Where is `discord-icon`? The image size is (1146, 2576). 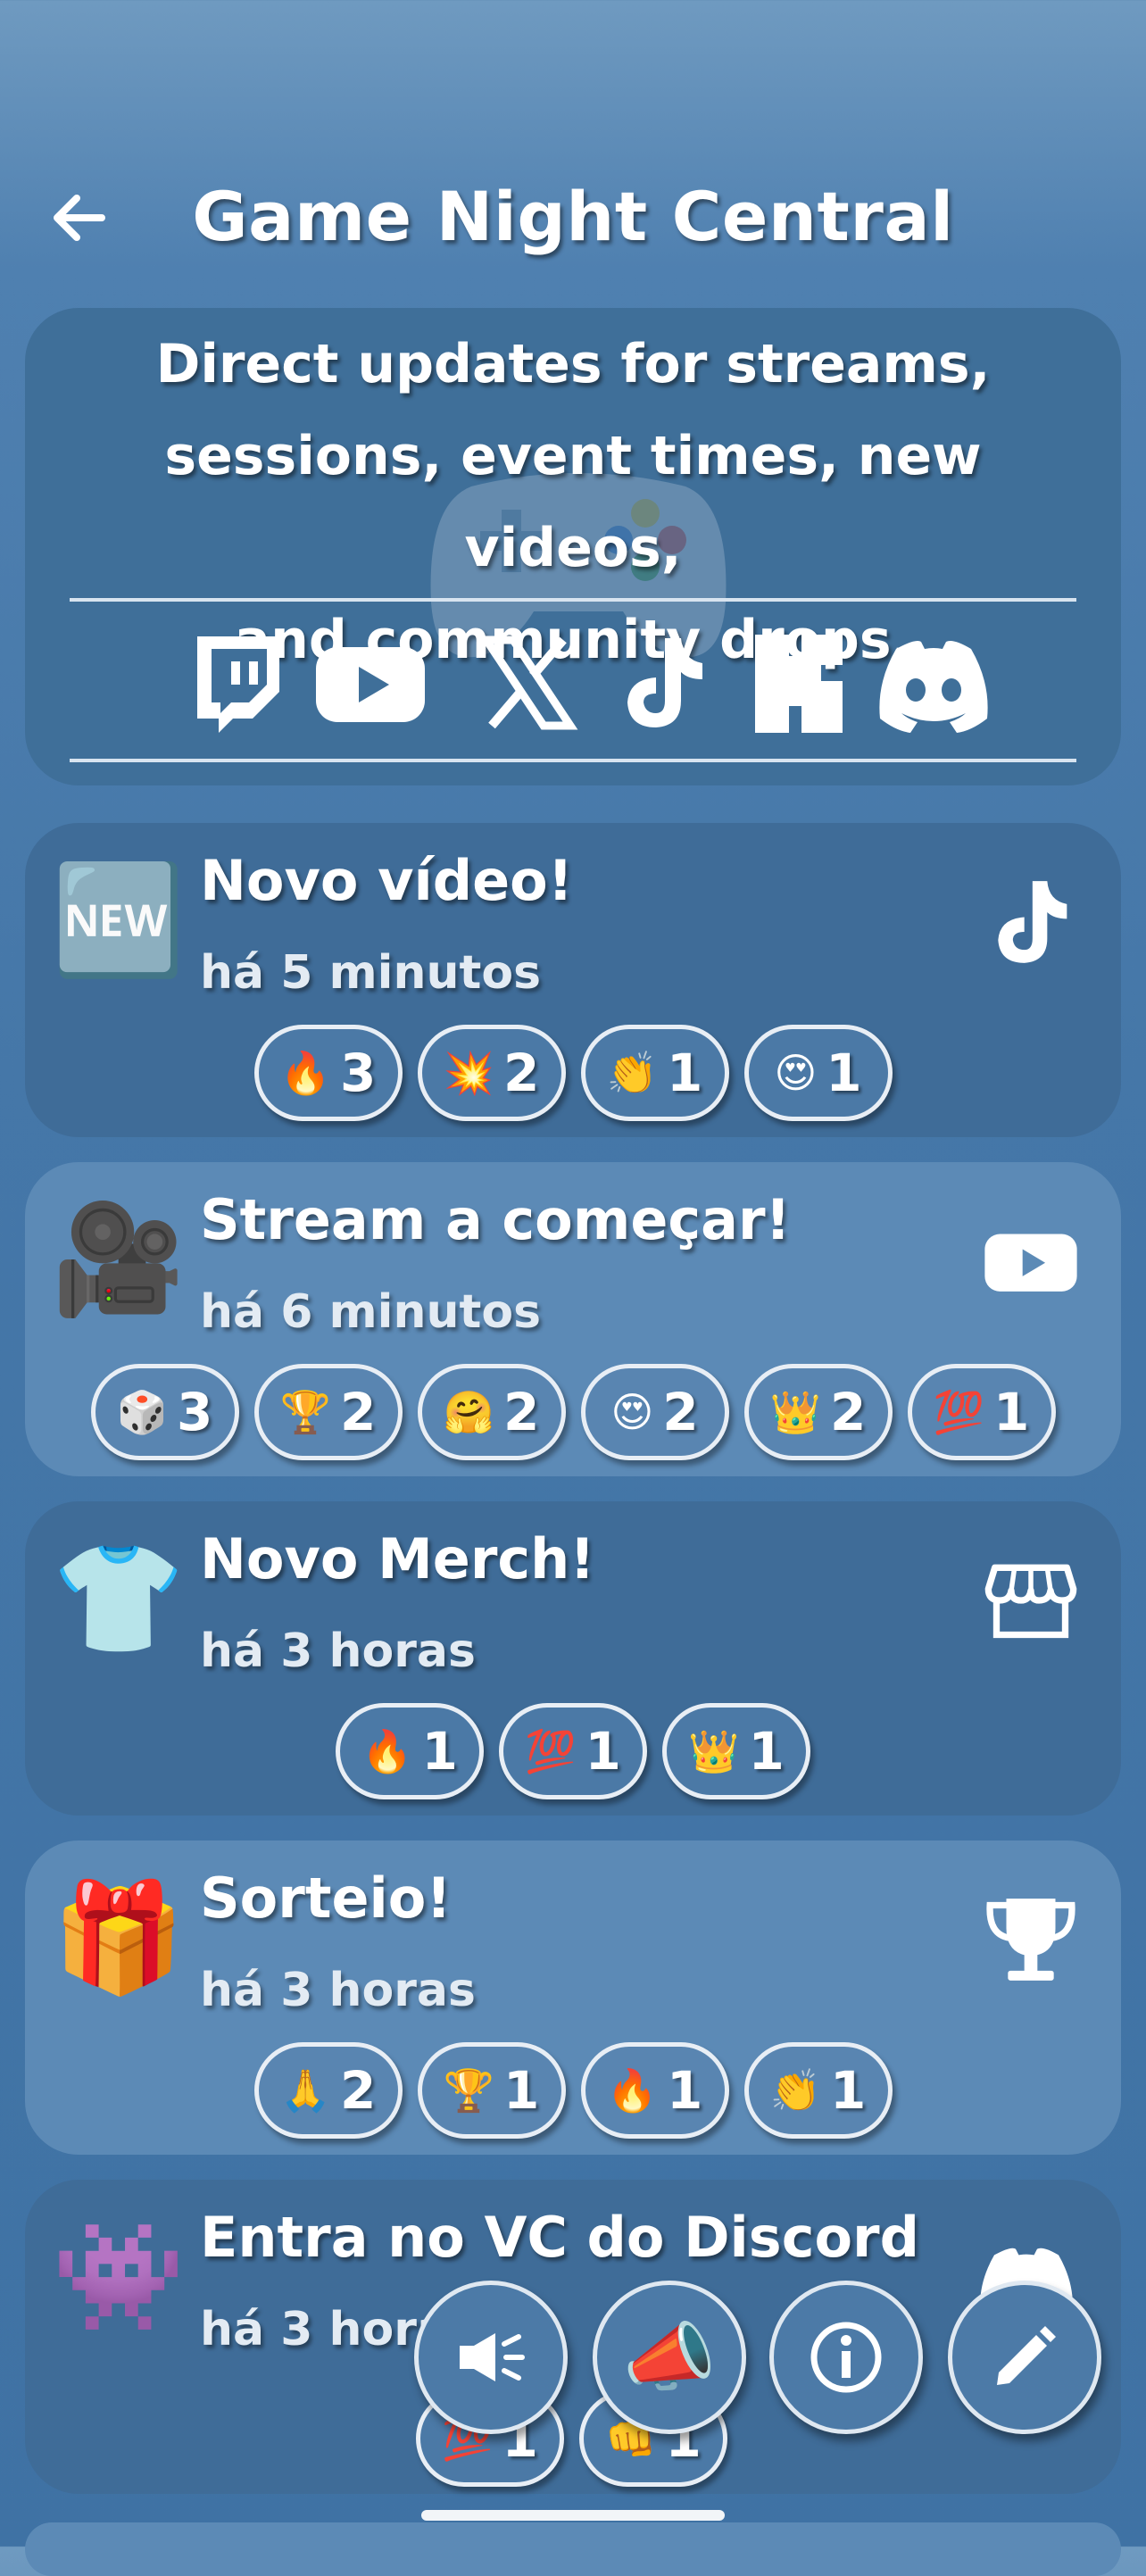 discord-icon is located at coordinates (933, 683).